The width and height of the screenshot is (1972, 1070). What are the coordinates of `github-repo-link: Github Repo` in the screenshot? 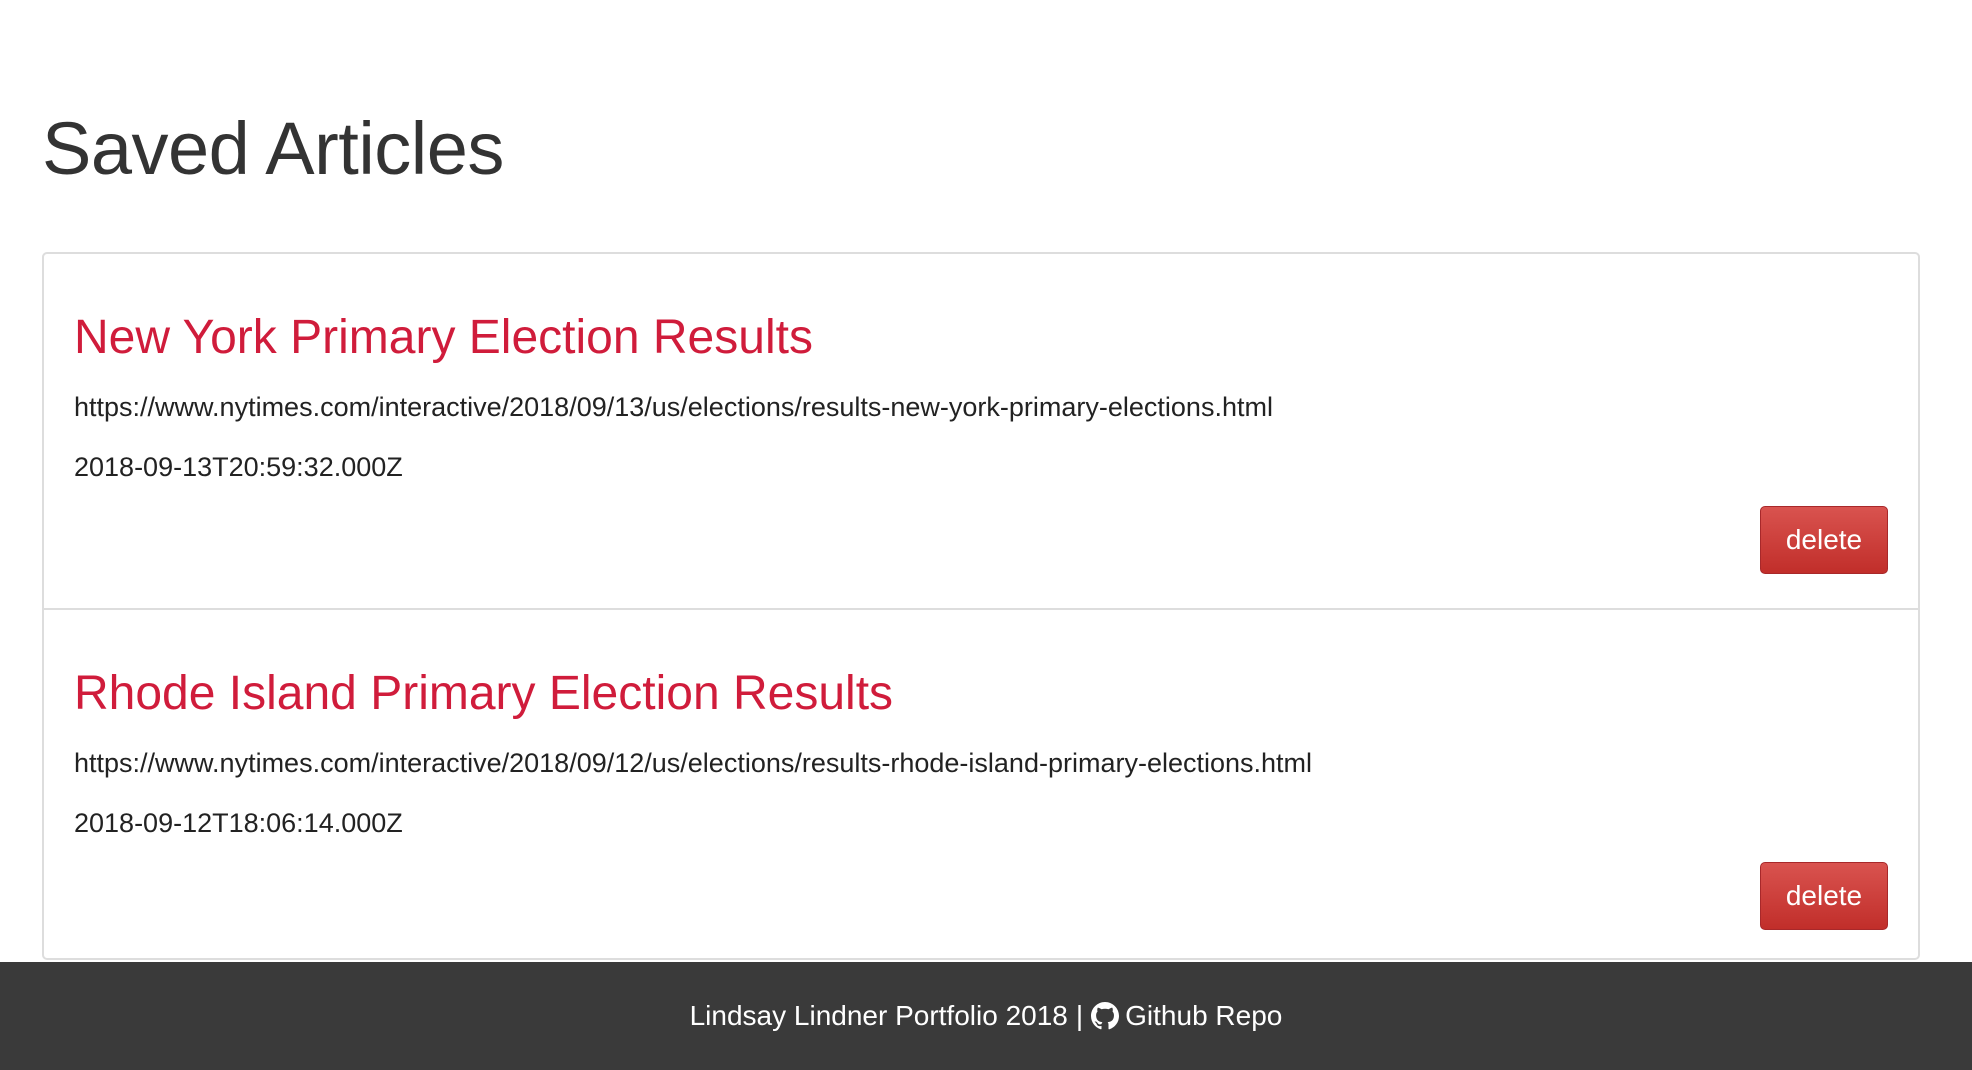 It's located at (1186, 1016).